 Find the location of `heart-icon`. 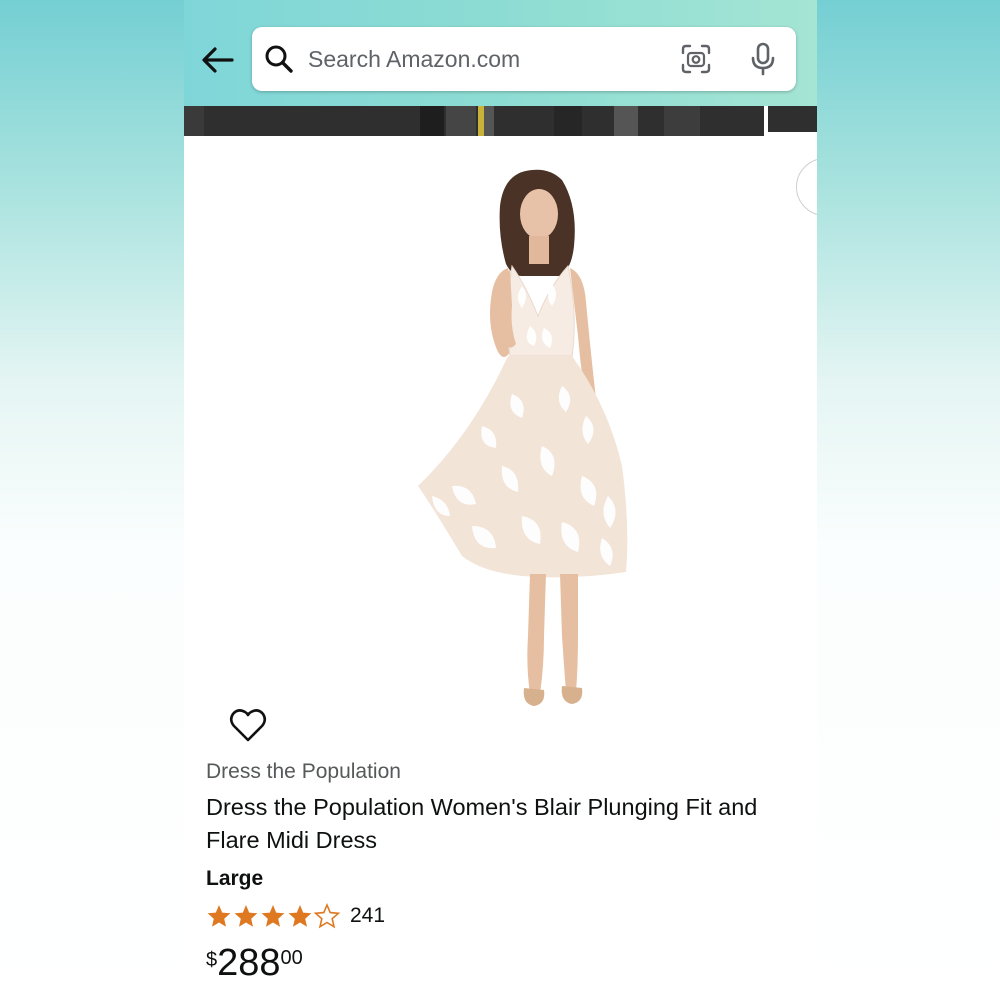

heart-icon is located at coordinates (248, 726).